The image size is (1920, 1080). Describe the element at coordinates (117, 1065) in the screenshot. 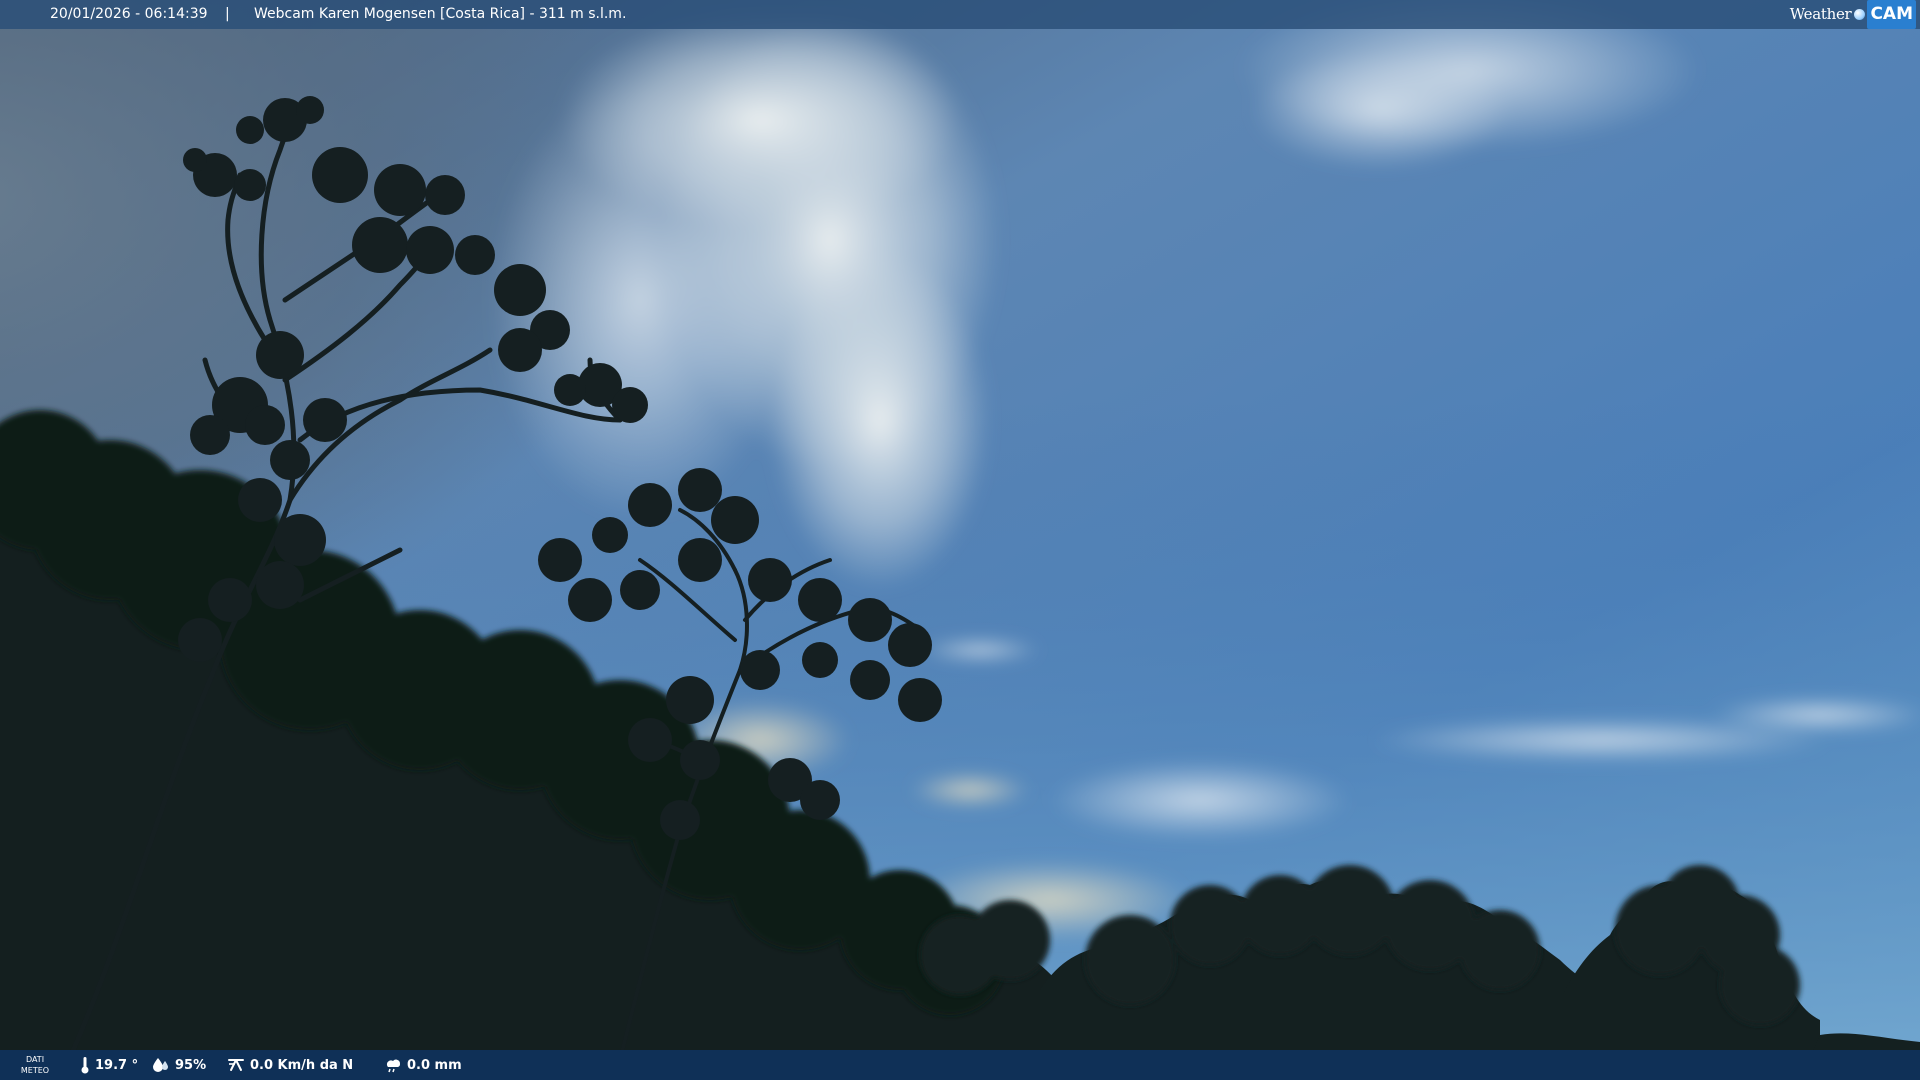

I see `temperature-value: 19.7 °` at that location.